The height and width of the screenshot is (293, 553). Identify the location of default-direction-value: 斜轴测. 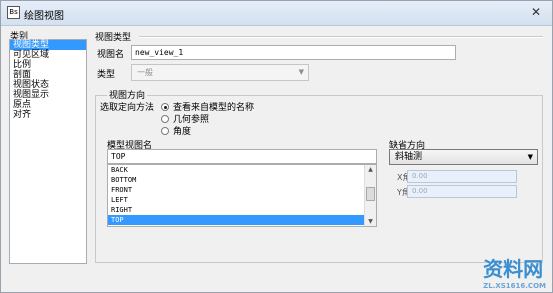
(409, 157).